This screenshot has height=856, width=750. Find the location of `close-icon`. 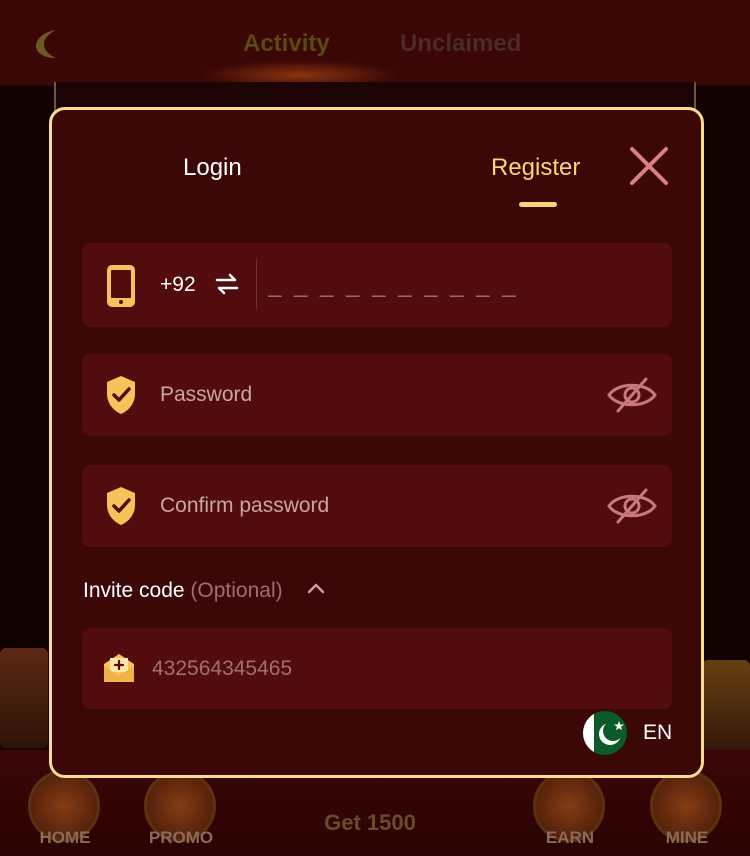

close-icon is located at coordinates (649, 166).